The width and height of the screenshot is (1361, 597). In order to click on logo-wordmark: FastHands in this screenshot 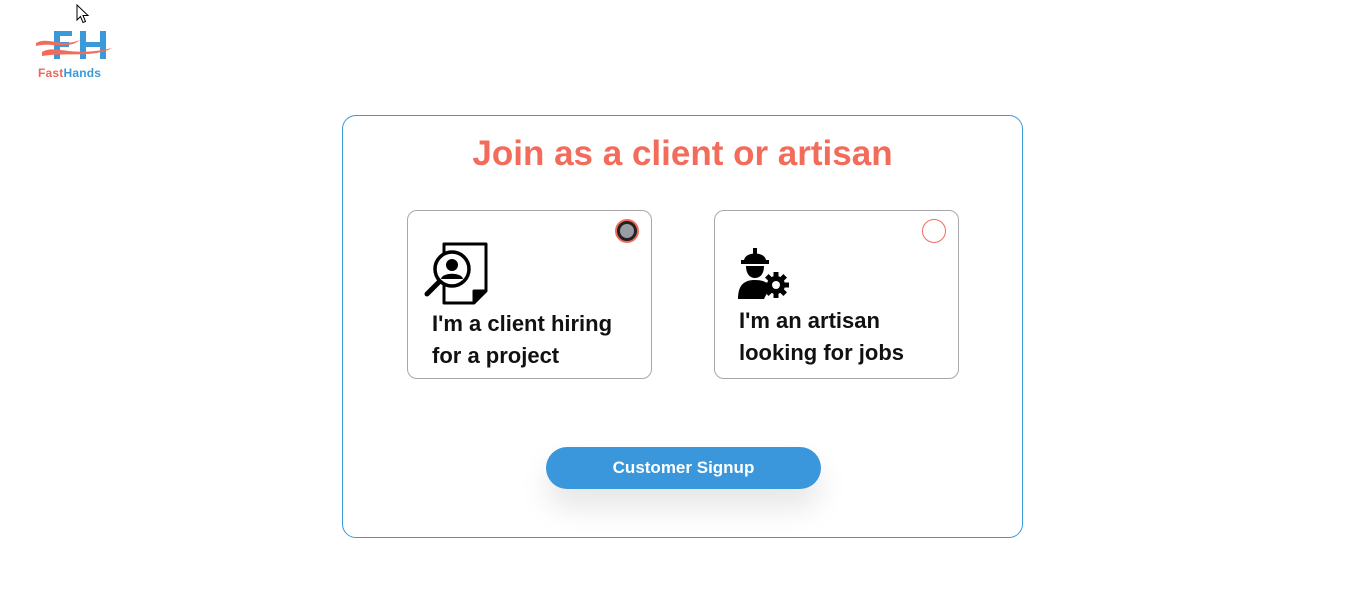, I will do `click(69, 73)`.